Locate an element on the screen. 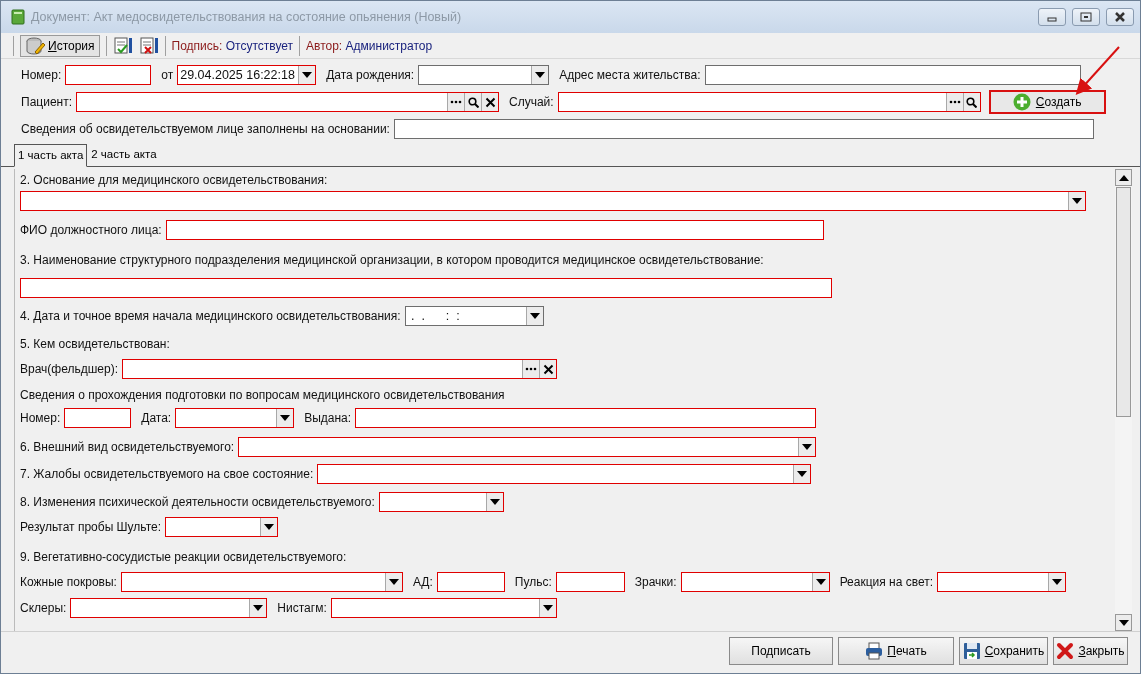 The height and width of the screenshot is (674, 1141). window-title: Документ: Акт медосвидетельствования на состояние опьянения (Новый) is located at coordinates (247, 17).